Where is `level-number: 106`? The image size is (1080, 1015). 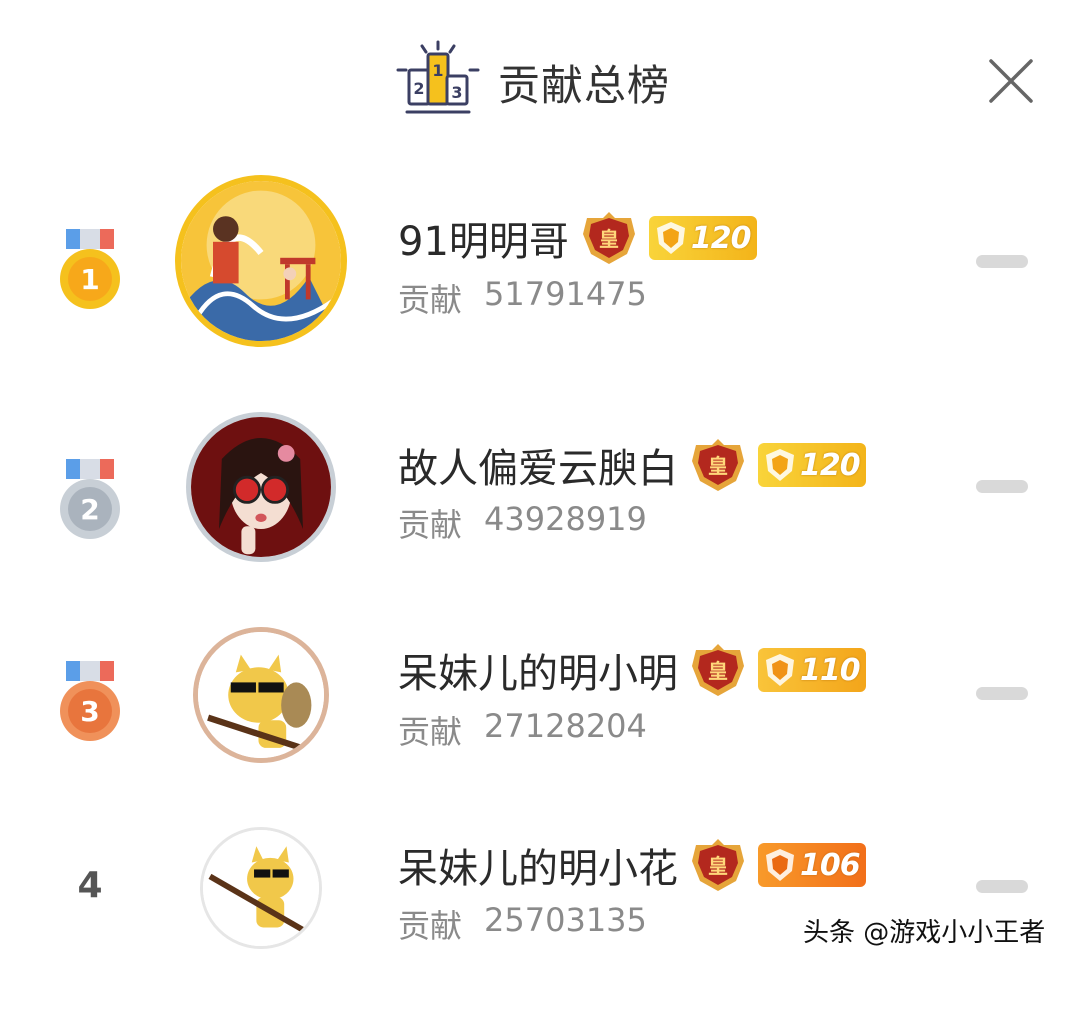
level-number: 106 is located at coordinates (830, 865).